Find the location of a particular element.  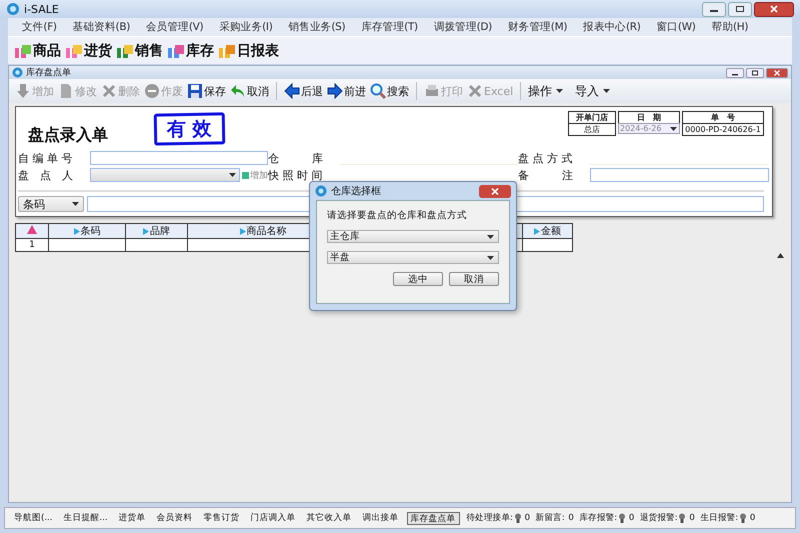

dialog-logo-icon is located at coordinates (321, 191).